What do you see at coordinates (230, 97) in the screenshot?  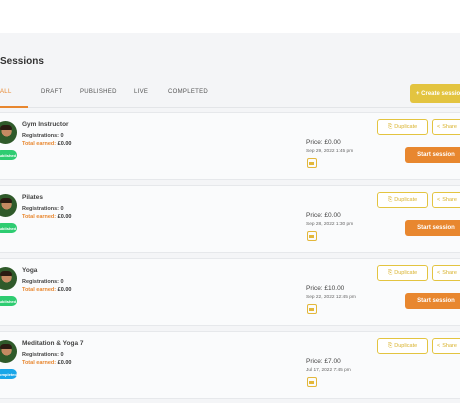 I see `status-tabs: ALL DRAFT PUBLISHED LIVE COMPLETED` at bounding box center [230, 97].